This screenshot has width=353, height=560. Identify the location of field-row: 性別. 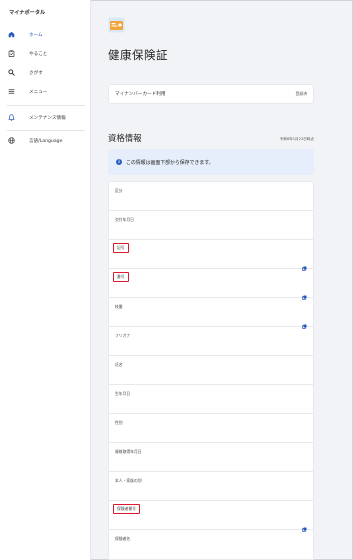
(211, 428).